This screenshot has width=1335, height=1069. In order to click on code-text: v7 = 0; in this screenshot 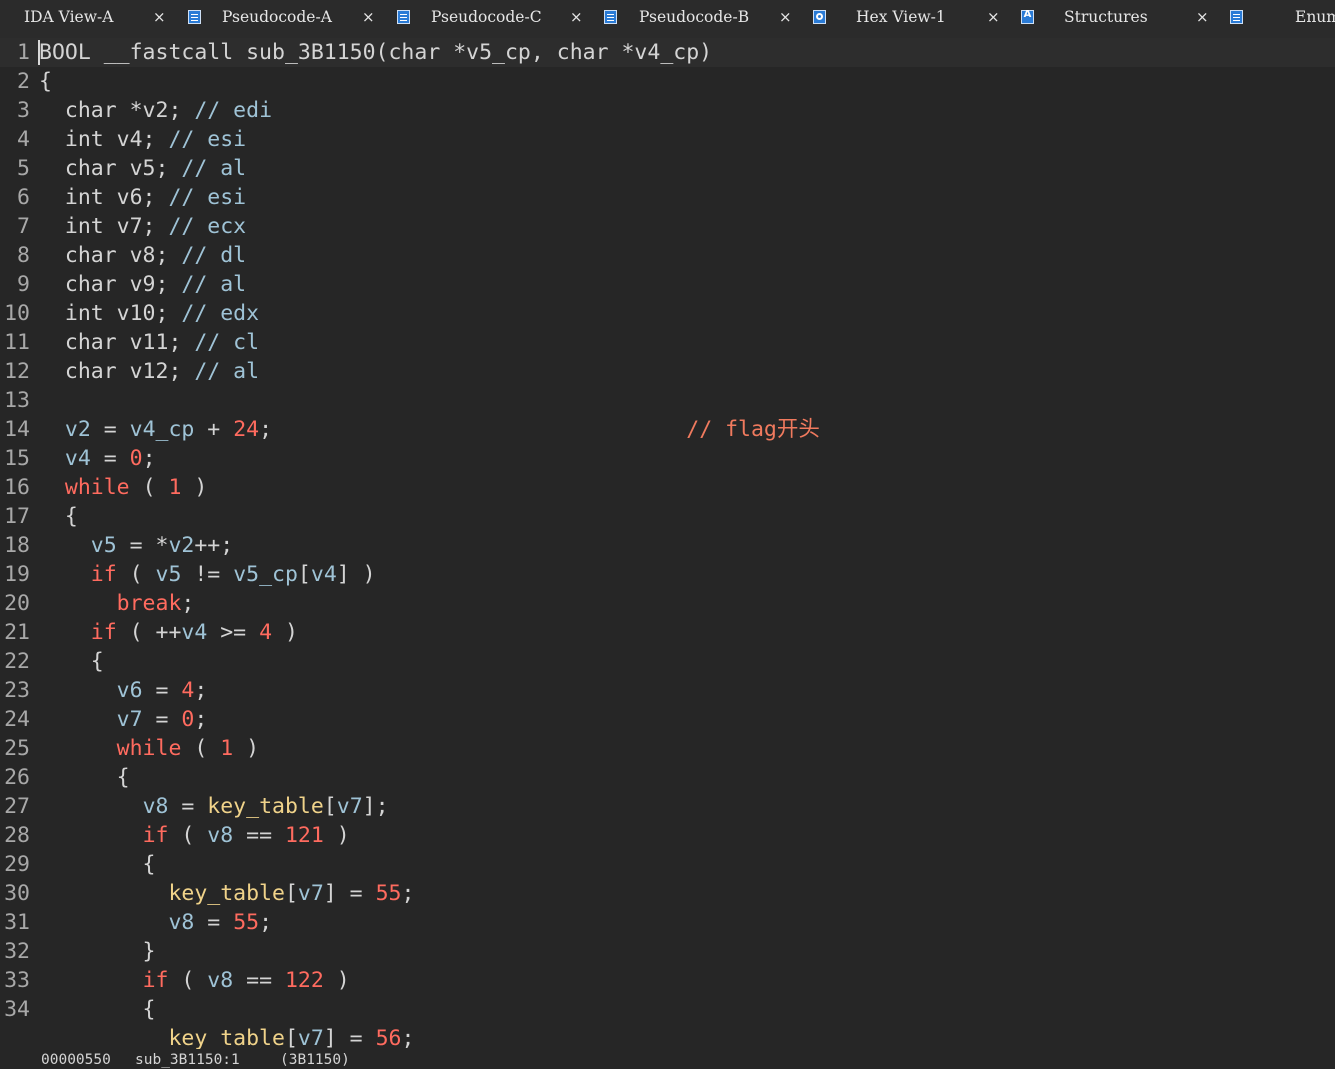, I will do `click(123, 719)`.